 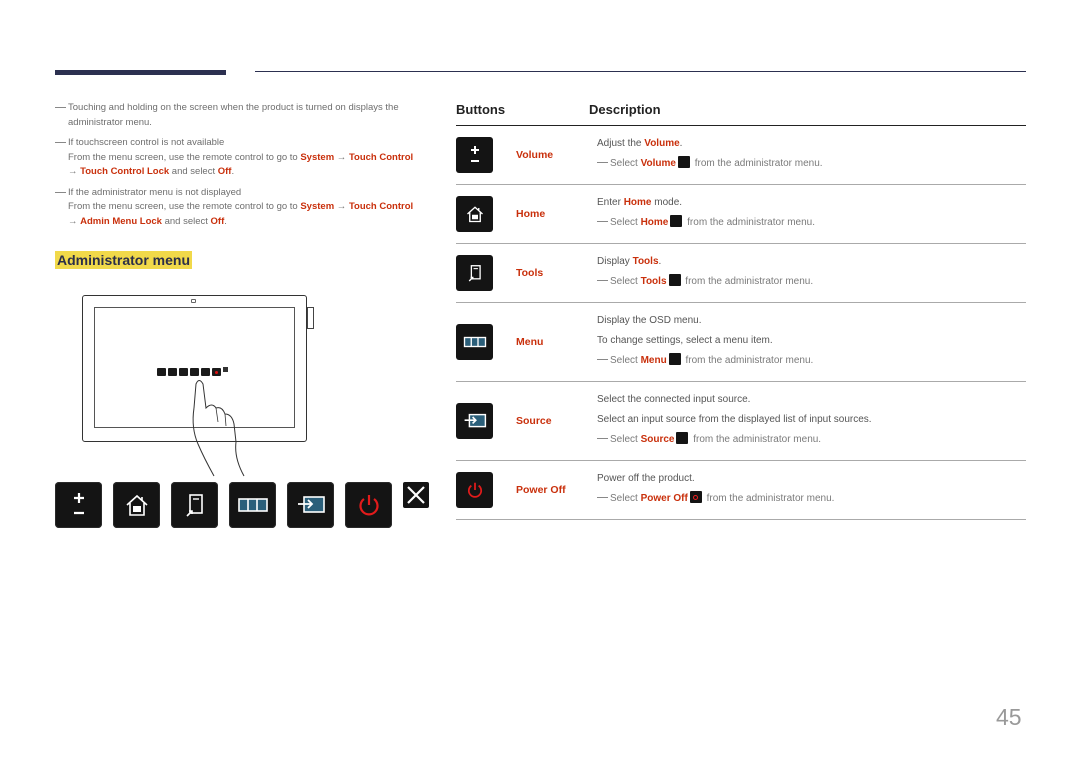 What do you see at coordinates (683, 162) in the screenshot?
I see `inline-volume-icon` at bounding box center [683, 162].